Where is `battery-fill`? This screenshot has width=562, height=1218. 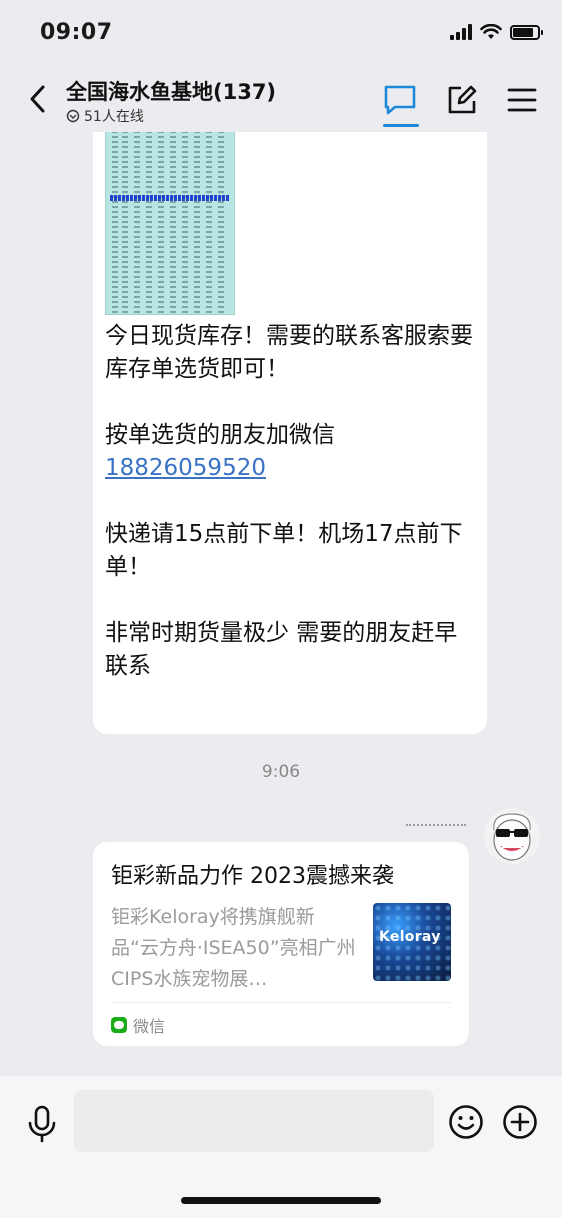 battery-fill is located at coordinates (523, 32).